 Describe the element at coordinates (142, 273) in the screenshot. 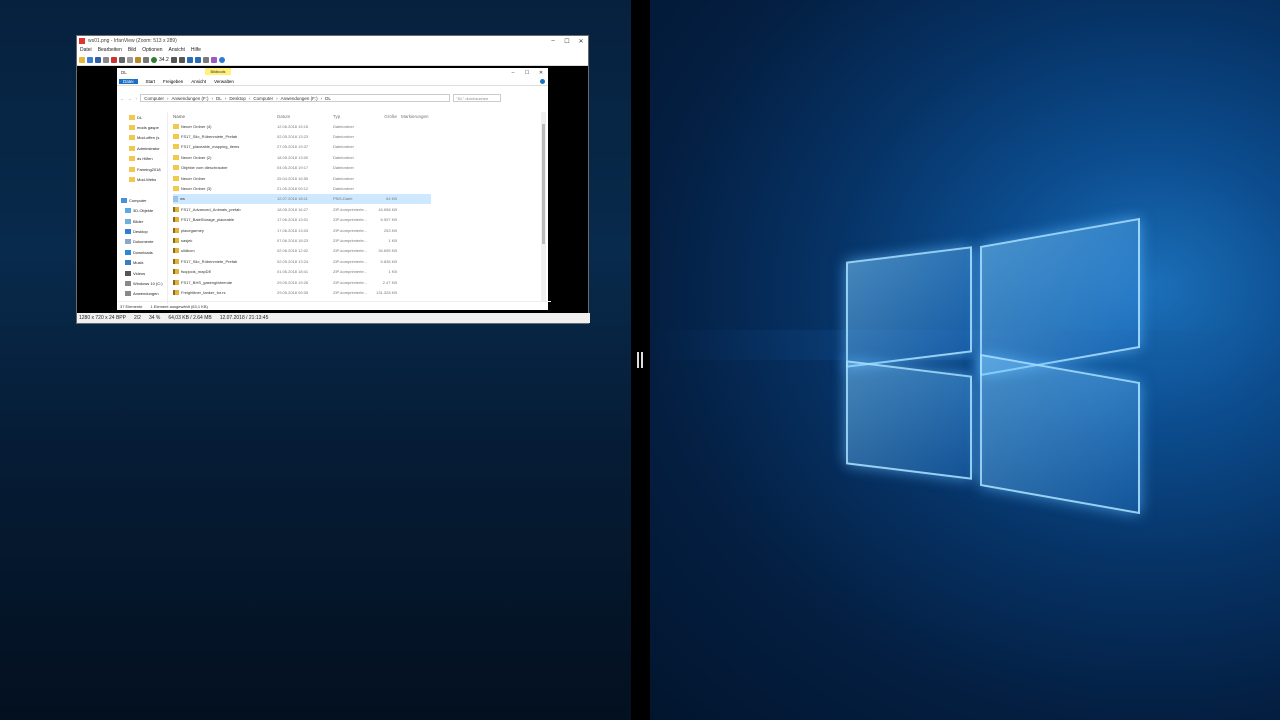

I see `nav-item: Videos` at that location.